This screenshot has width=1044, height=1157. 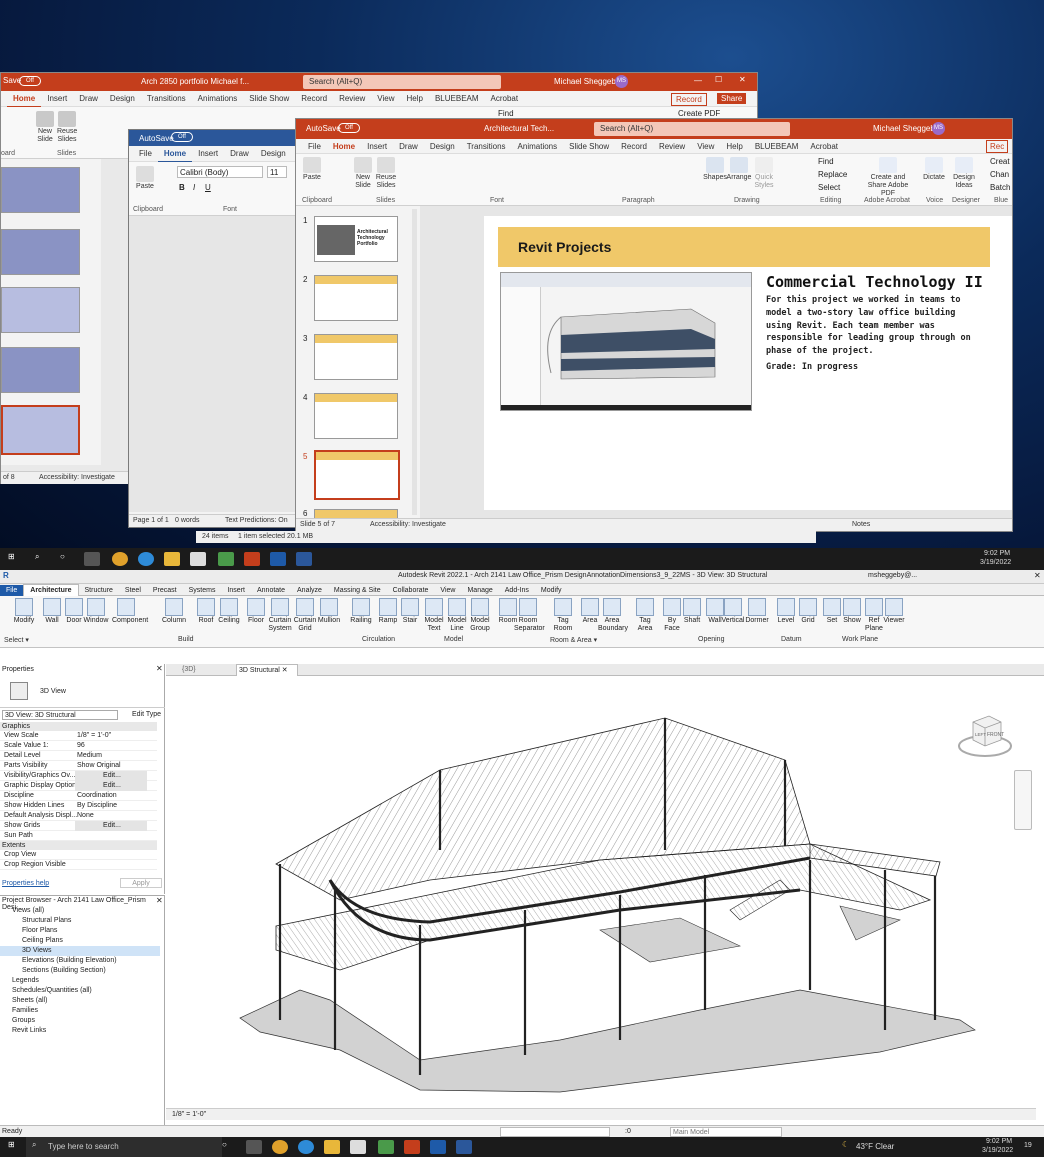 What do you see at coordinates (82, 692) in the screenshot?
I see `type-selector: 3D View` at bounding box center [82, 692].